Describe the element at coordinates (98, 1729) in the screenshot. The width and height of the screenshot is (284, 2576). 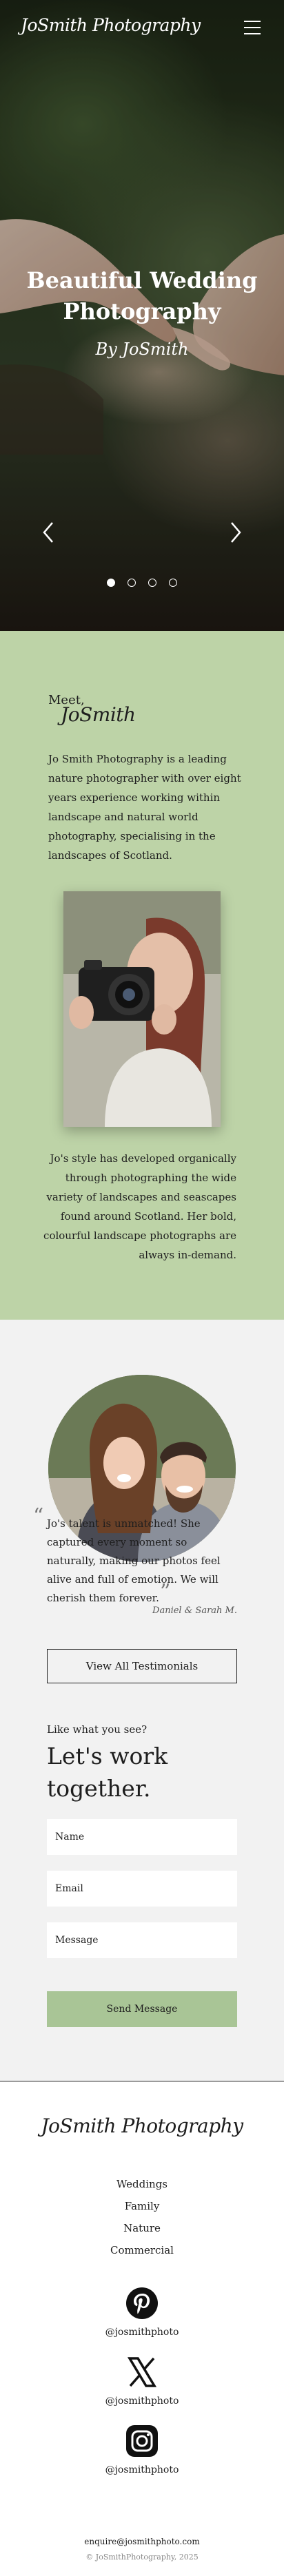
I see `contact-kicker: Like what you see?` at that location.